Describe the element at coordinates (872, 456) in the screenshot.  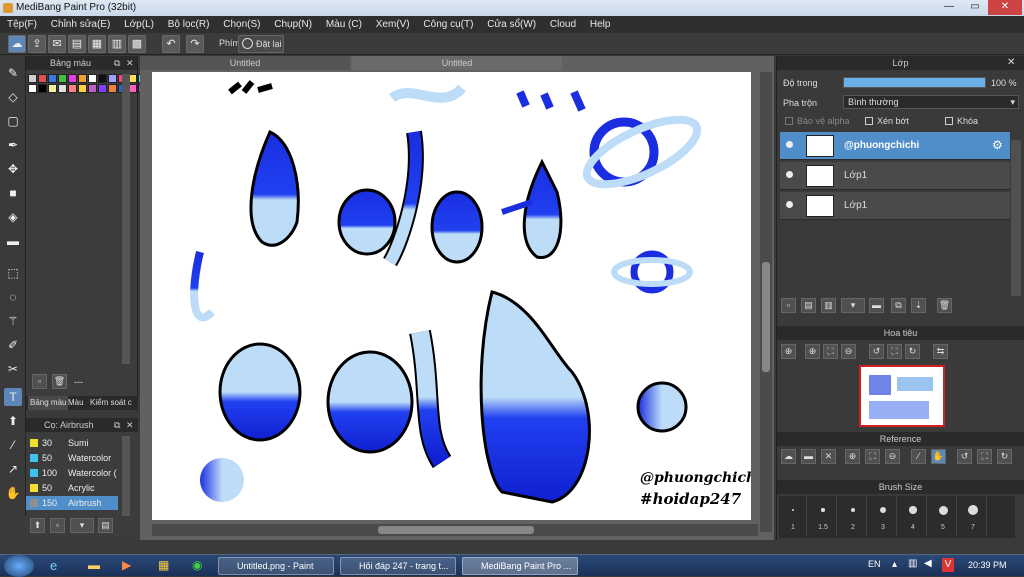
I see `ref-fit-icon: ⛶` at that location.